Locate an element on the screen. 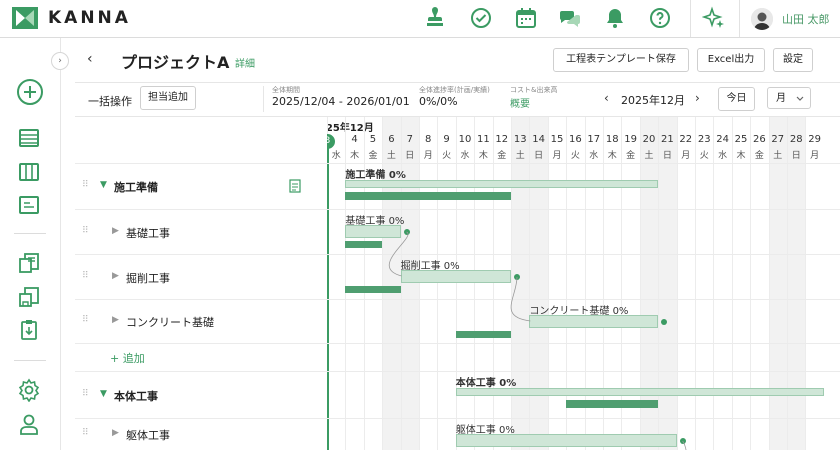 This screenshot has height=450, width=840. list-icon is located at coordinates (29, 138).